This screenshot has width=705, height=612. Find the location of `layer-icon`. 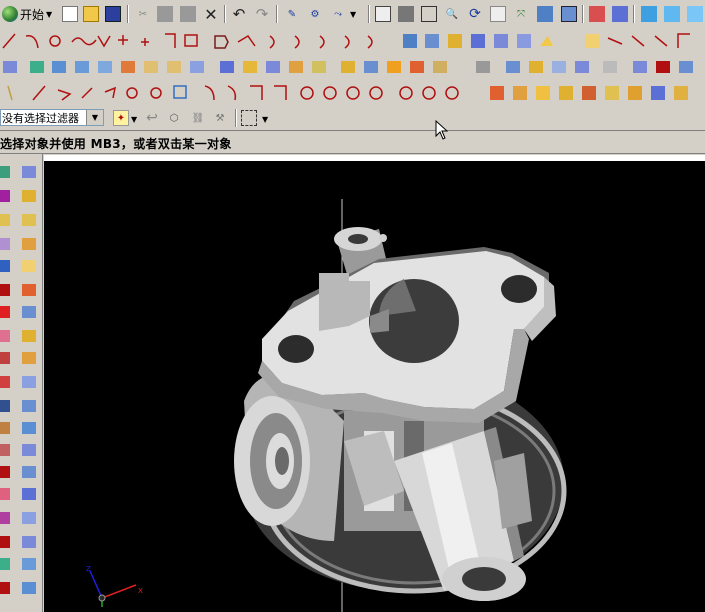

layer-icon is located at coordinates (597, 14).